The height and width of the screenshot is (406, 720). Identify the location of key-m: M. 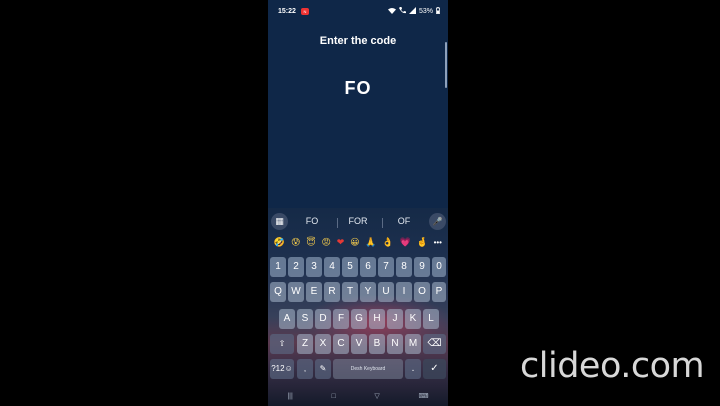
(413, 344).